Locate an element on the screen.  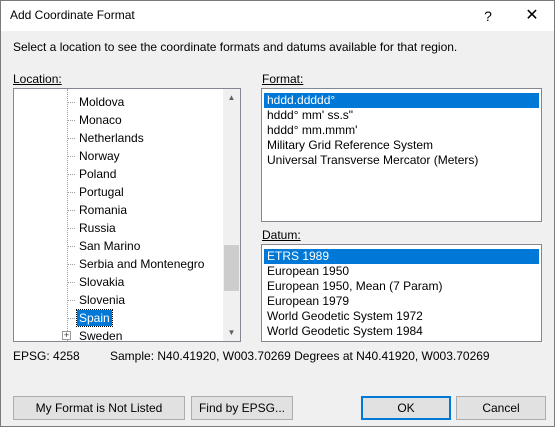
datum-list-item: European 1950 is located at coordinates (308, 271).